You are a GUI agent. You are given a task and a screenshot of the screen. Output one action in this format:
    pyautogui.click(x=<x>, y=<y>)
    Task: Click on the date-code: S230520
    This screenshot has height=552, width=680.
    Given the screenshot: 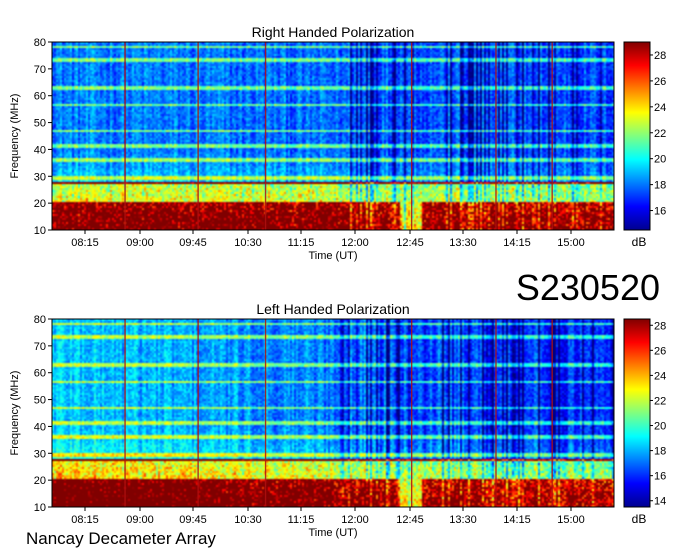 What is the action you would take?
    pyautogui.click(x=588, y=287)
    